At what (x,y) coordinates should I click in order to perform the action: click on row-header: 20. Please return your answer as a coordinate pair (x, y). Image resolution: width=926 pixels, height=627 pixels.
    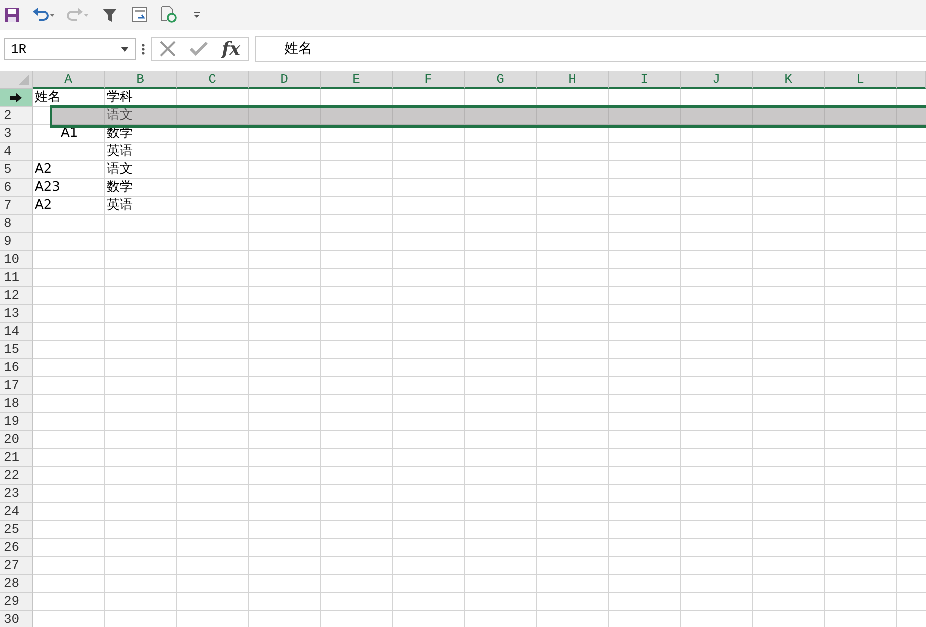
    Looking at the image, I should click on (16, 440).